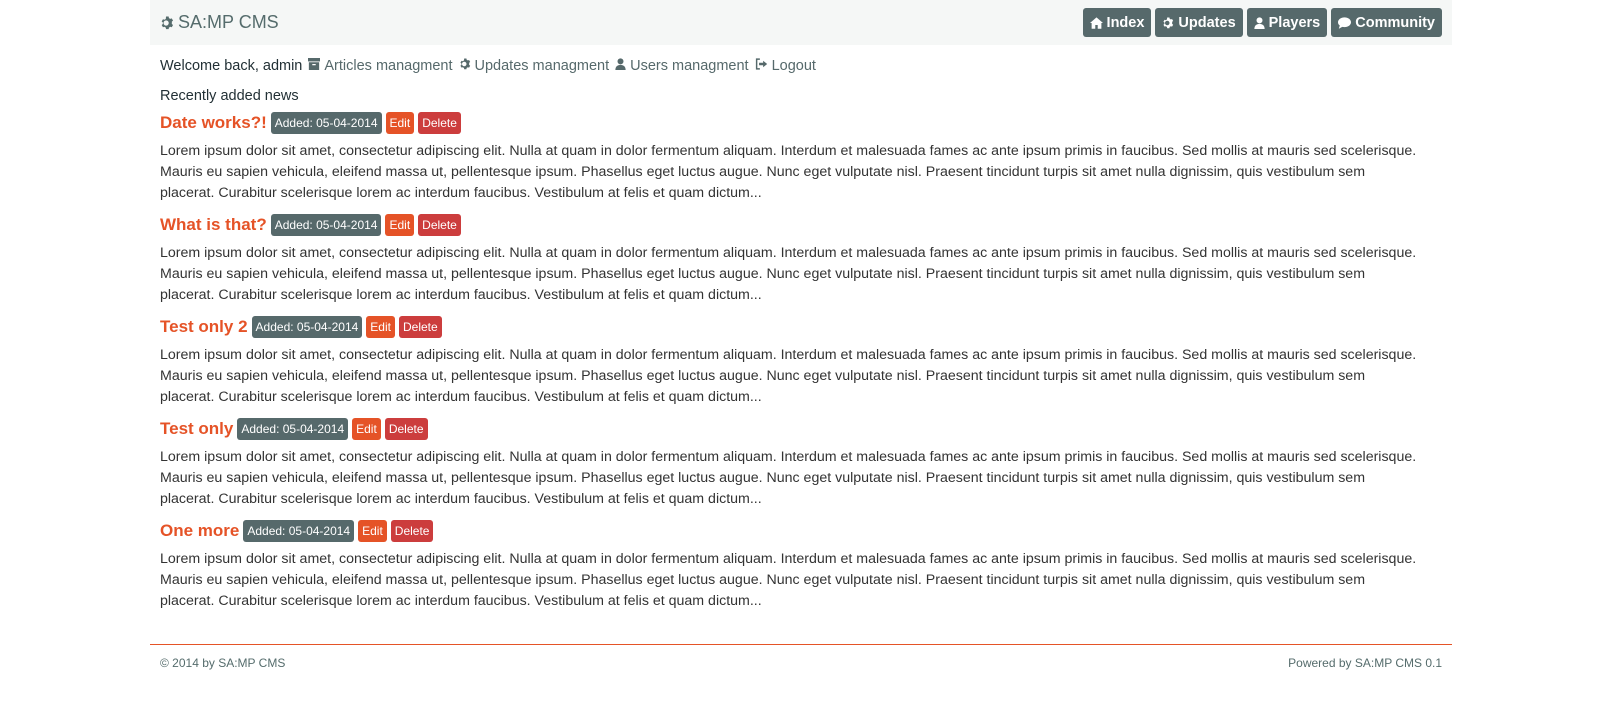  Describe the element at coordinates (1207, 22) in the screenshot. I see `nav-updates-label: Updates` at that location.